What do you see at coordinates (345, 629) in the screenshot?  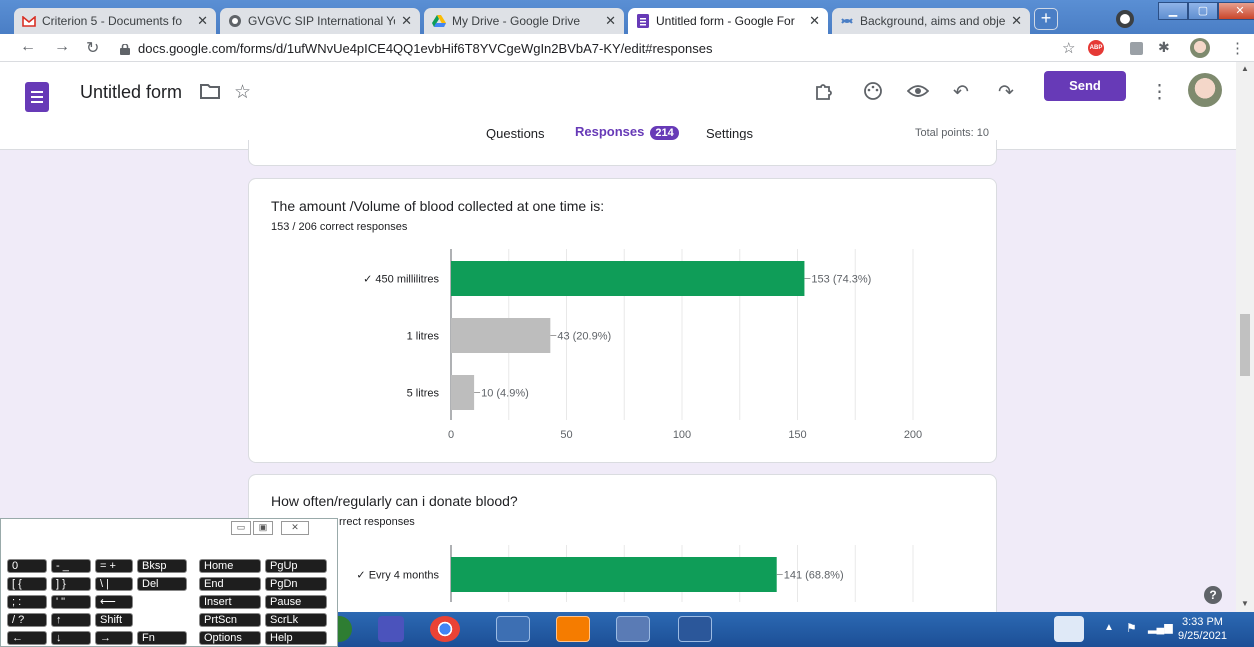 I see `start-button-edge` at bounding box center [345, 629].